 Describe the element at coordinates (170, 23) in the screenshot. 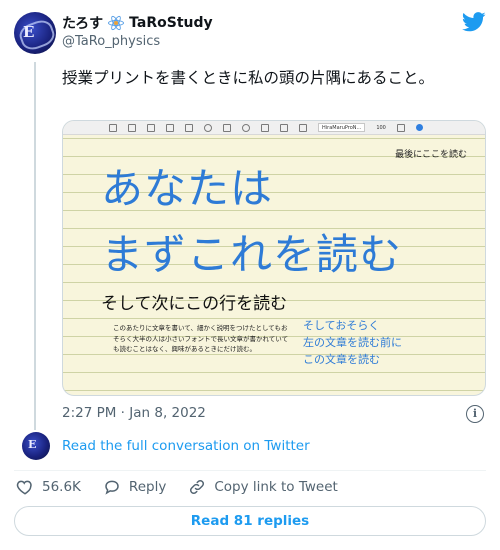

I see `author-study-name: TaRoStudy` at that location.